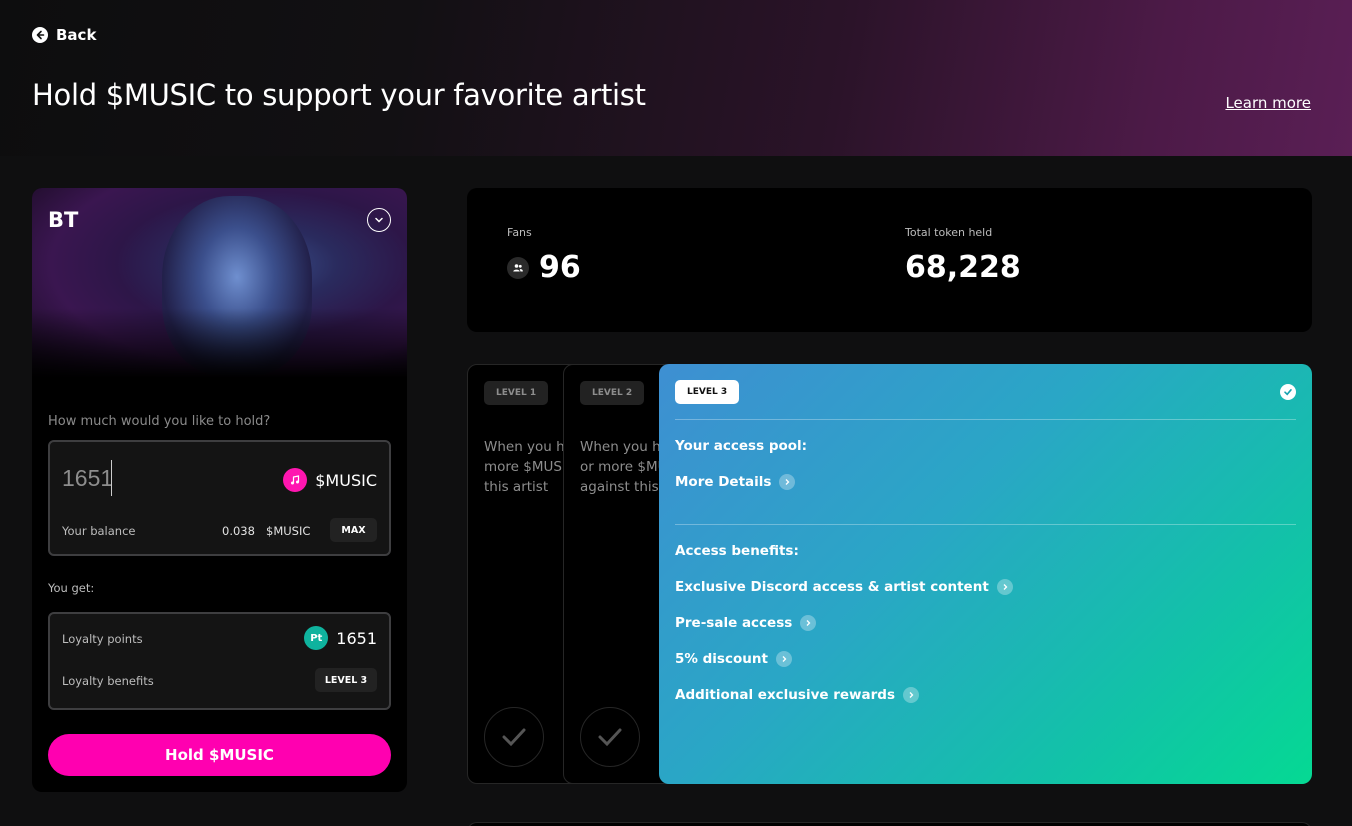  What do you see at coordinates (785, 695) in the screenshot?
I see `benefit-label: Additional exclusive rewards` at bounding box center [785, 695].